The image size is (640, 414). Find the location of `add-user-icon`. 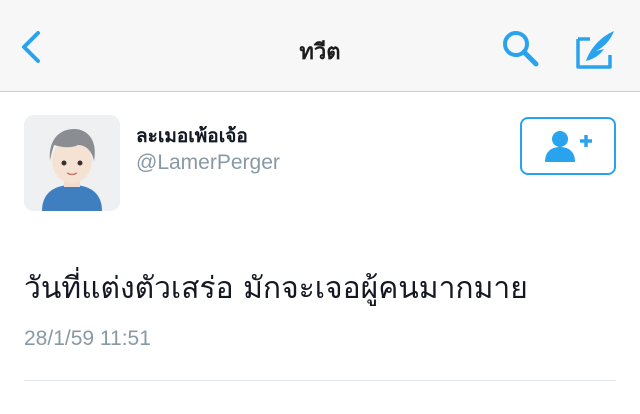

add-user-icon is located at coordinates (568, 146).